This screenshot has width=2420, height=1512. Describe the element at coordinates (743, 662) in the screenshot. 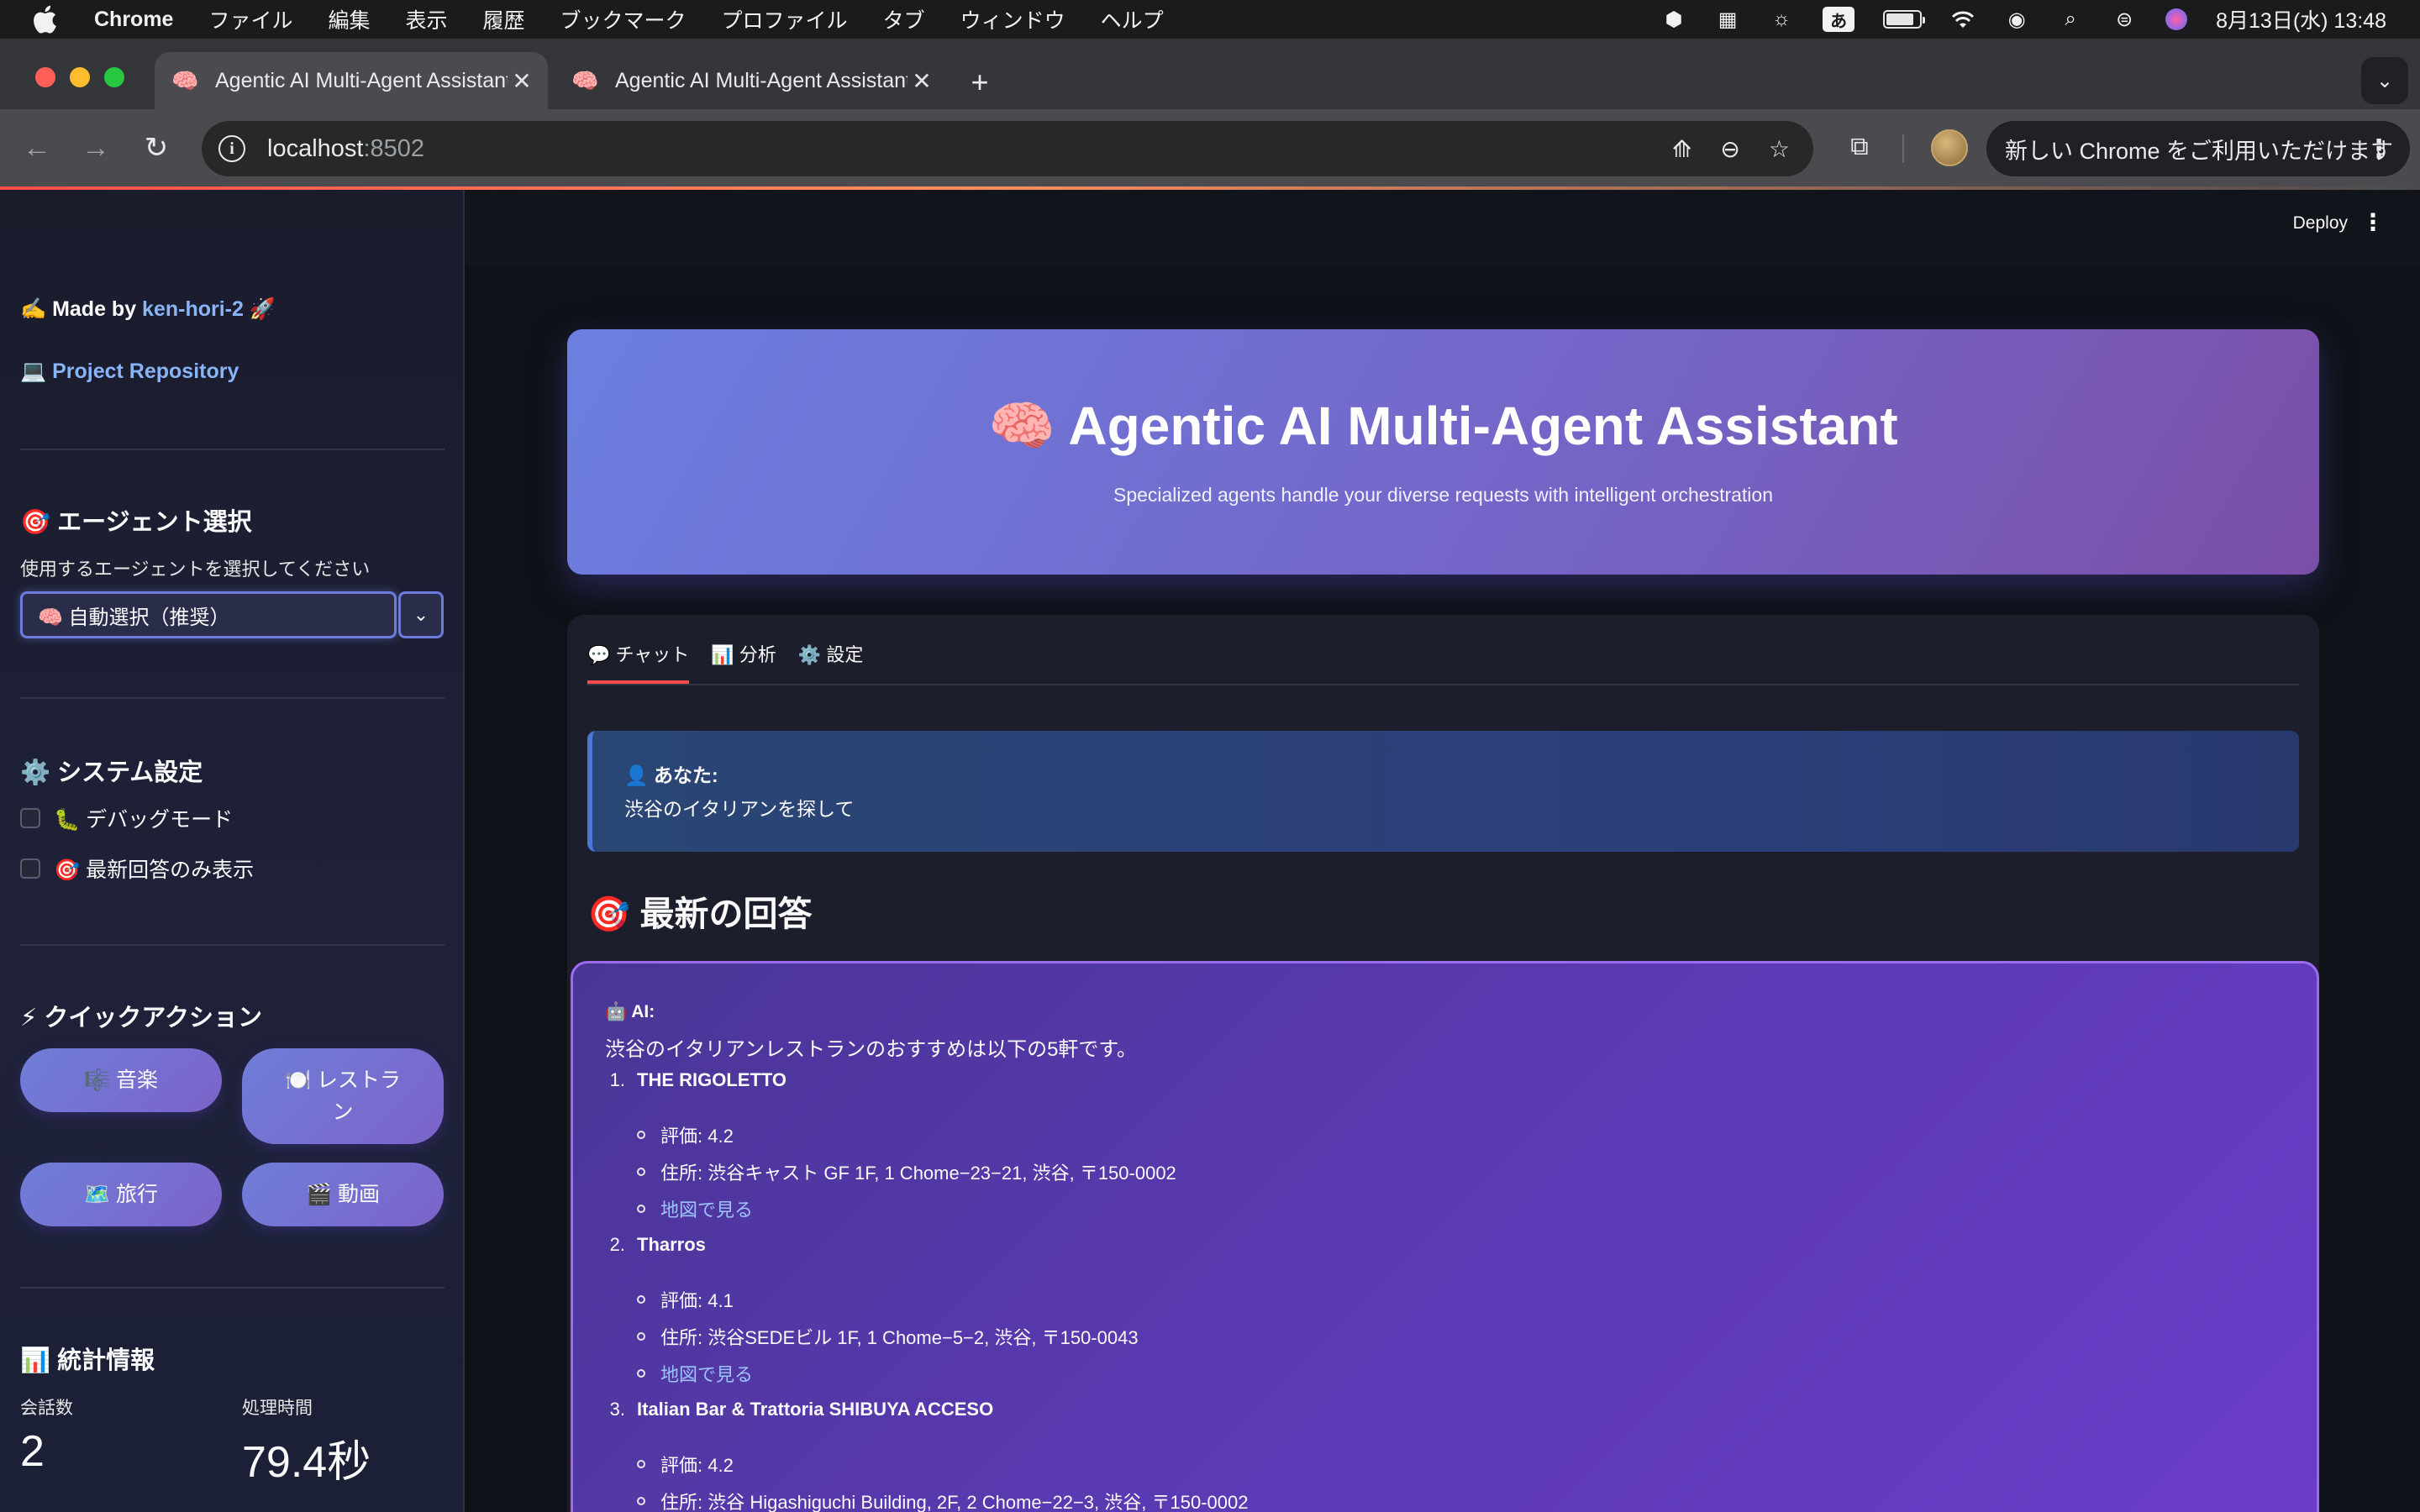

I see `tab-analysis: 📊 分析` at that location.